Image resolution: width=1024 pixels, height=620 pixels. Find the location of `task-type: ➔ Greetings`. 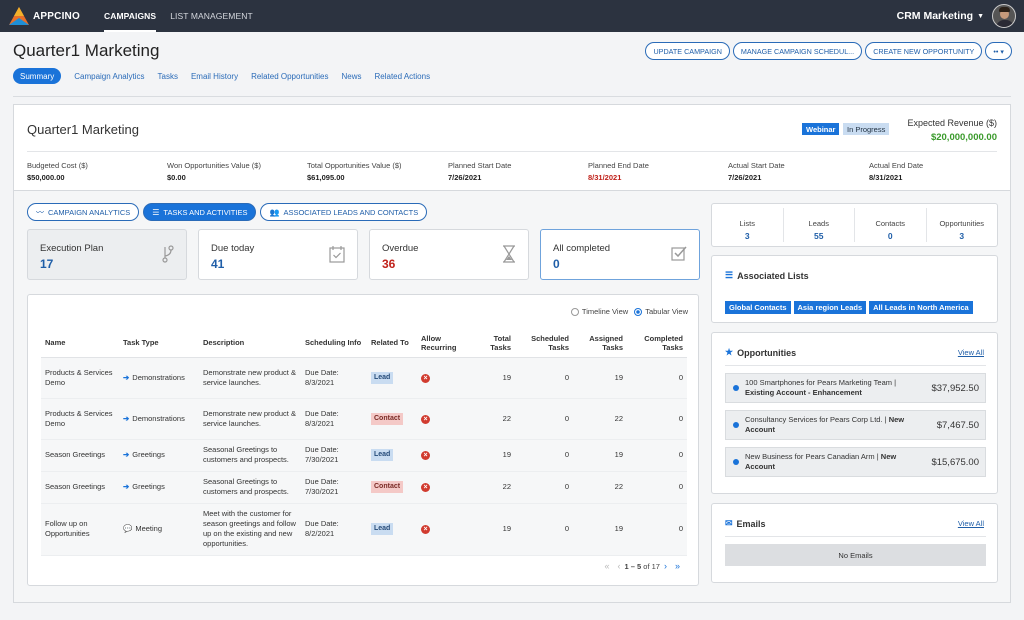

task-type: ➔ Greetings is located at coordinates (159, 487).